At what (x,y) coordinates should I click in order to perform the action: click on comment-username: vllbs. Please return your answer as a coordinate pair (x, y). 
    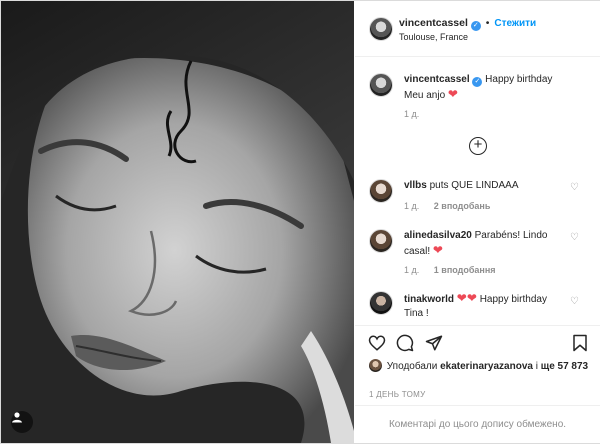
    Looking at the image, I should click on (415, 185).